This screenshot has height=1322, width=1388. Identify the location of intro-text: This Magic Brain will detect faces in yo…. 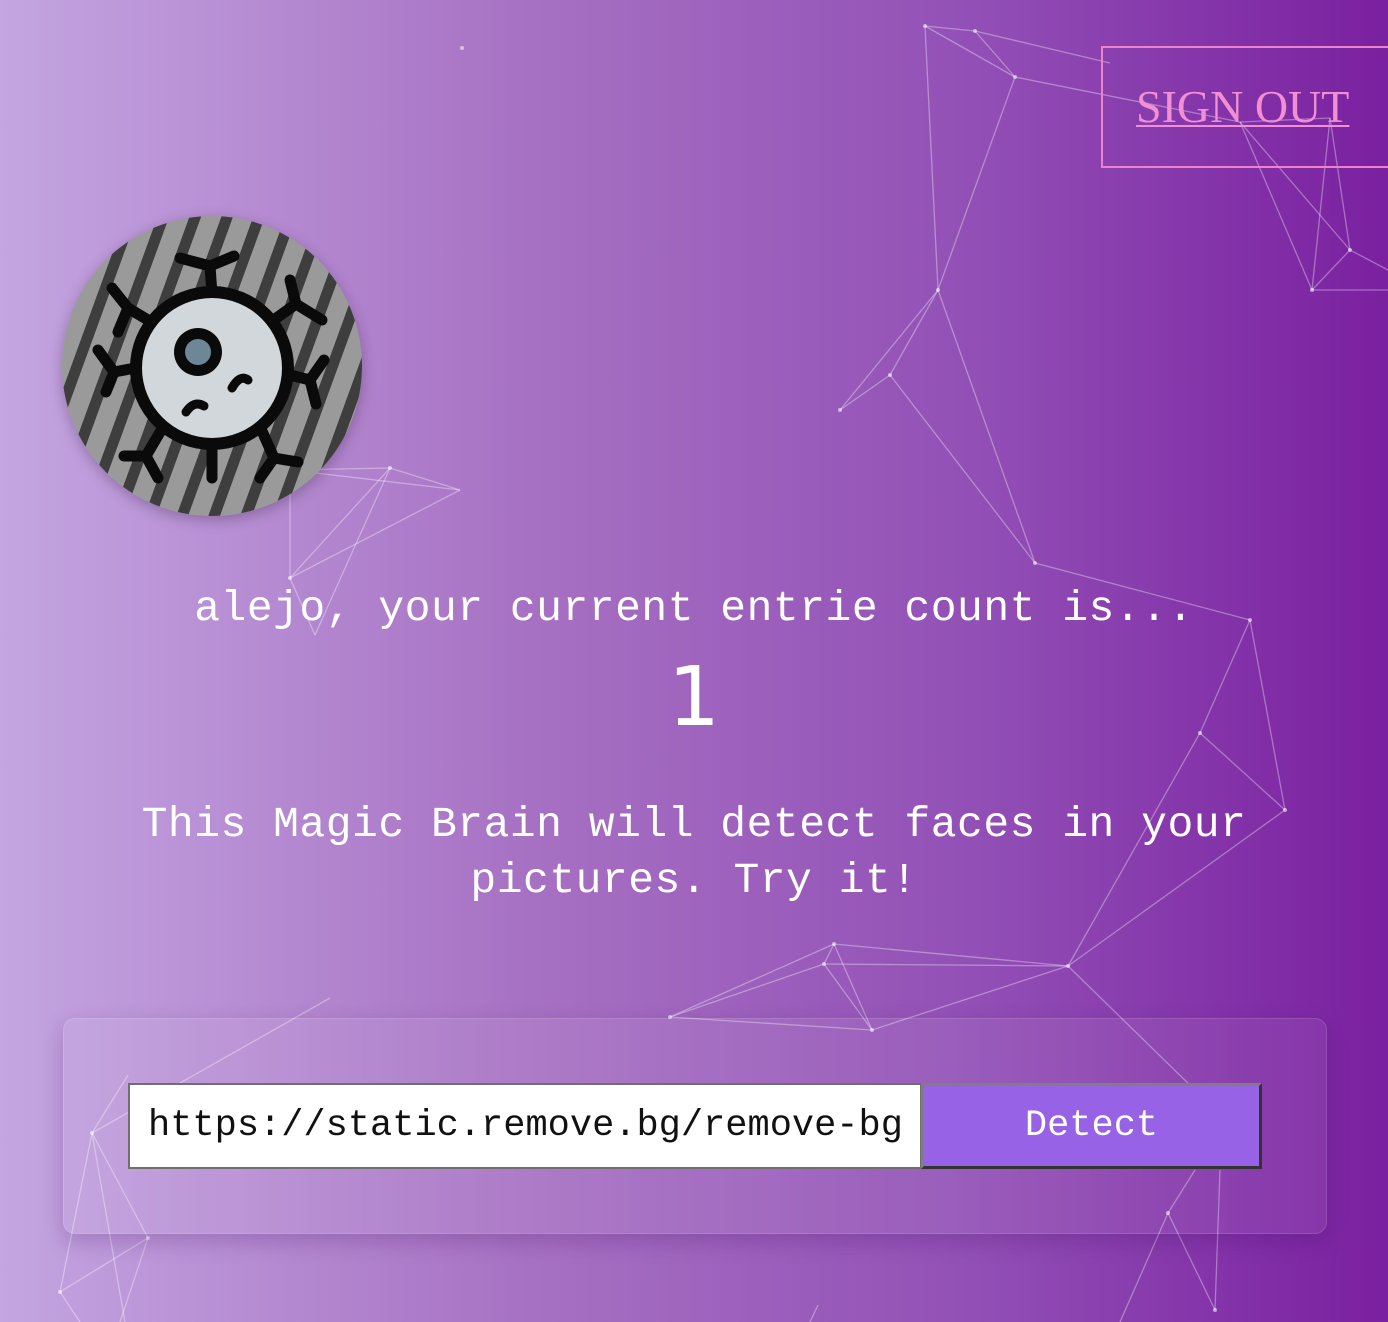
(694, 852).